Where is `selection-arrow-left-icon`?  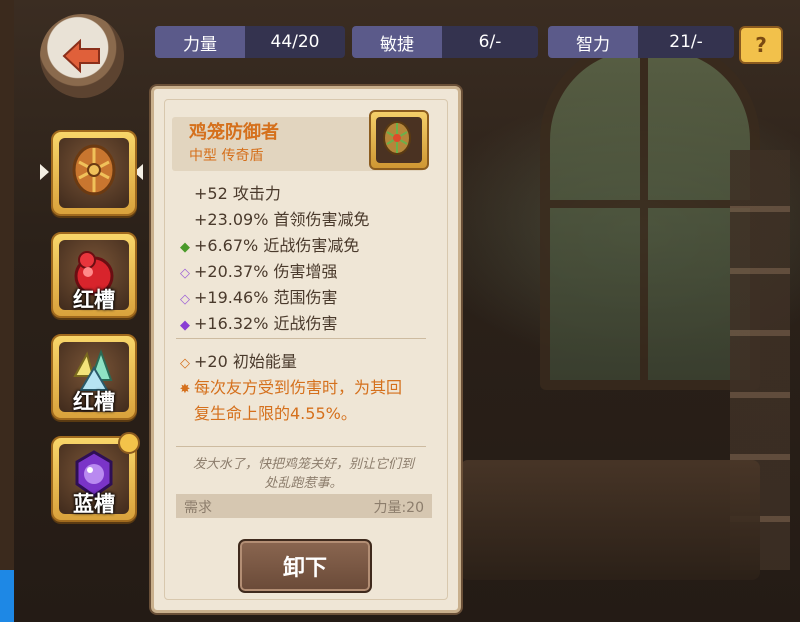
selection-arrow-left-icon is located at coordinates (44, 172).